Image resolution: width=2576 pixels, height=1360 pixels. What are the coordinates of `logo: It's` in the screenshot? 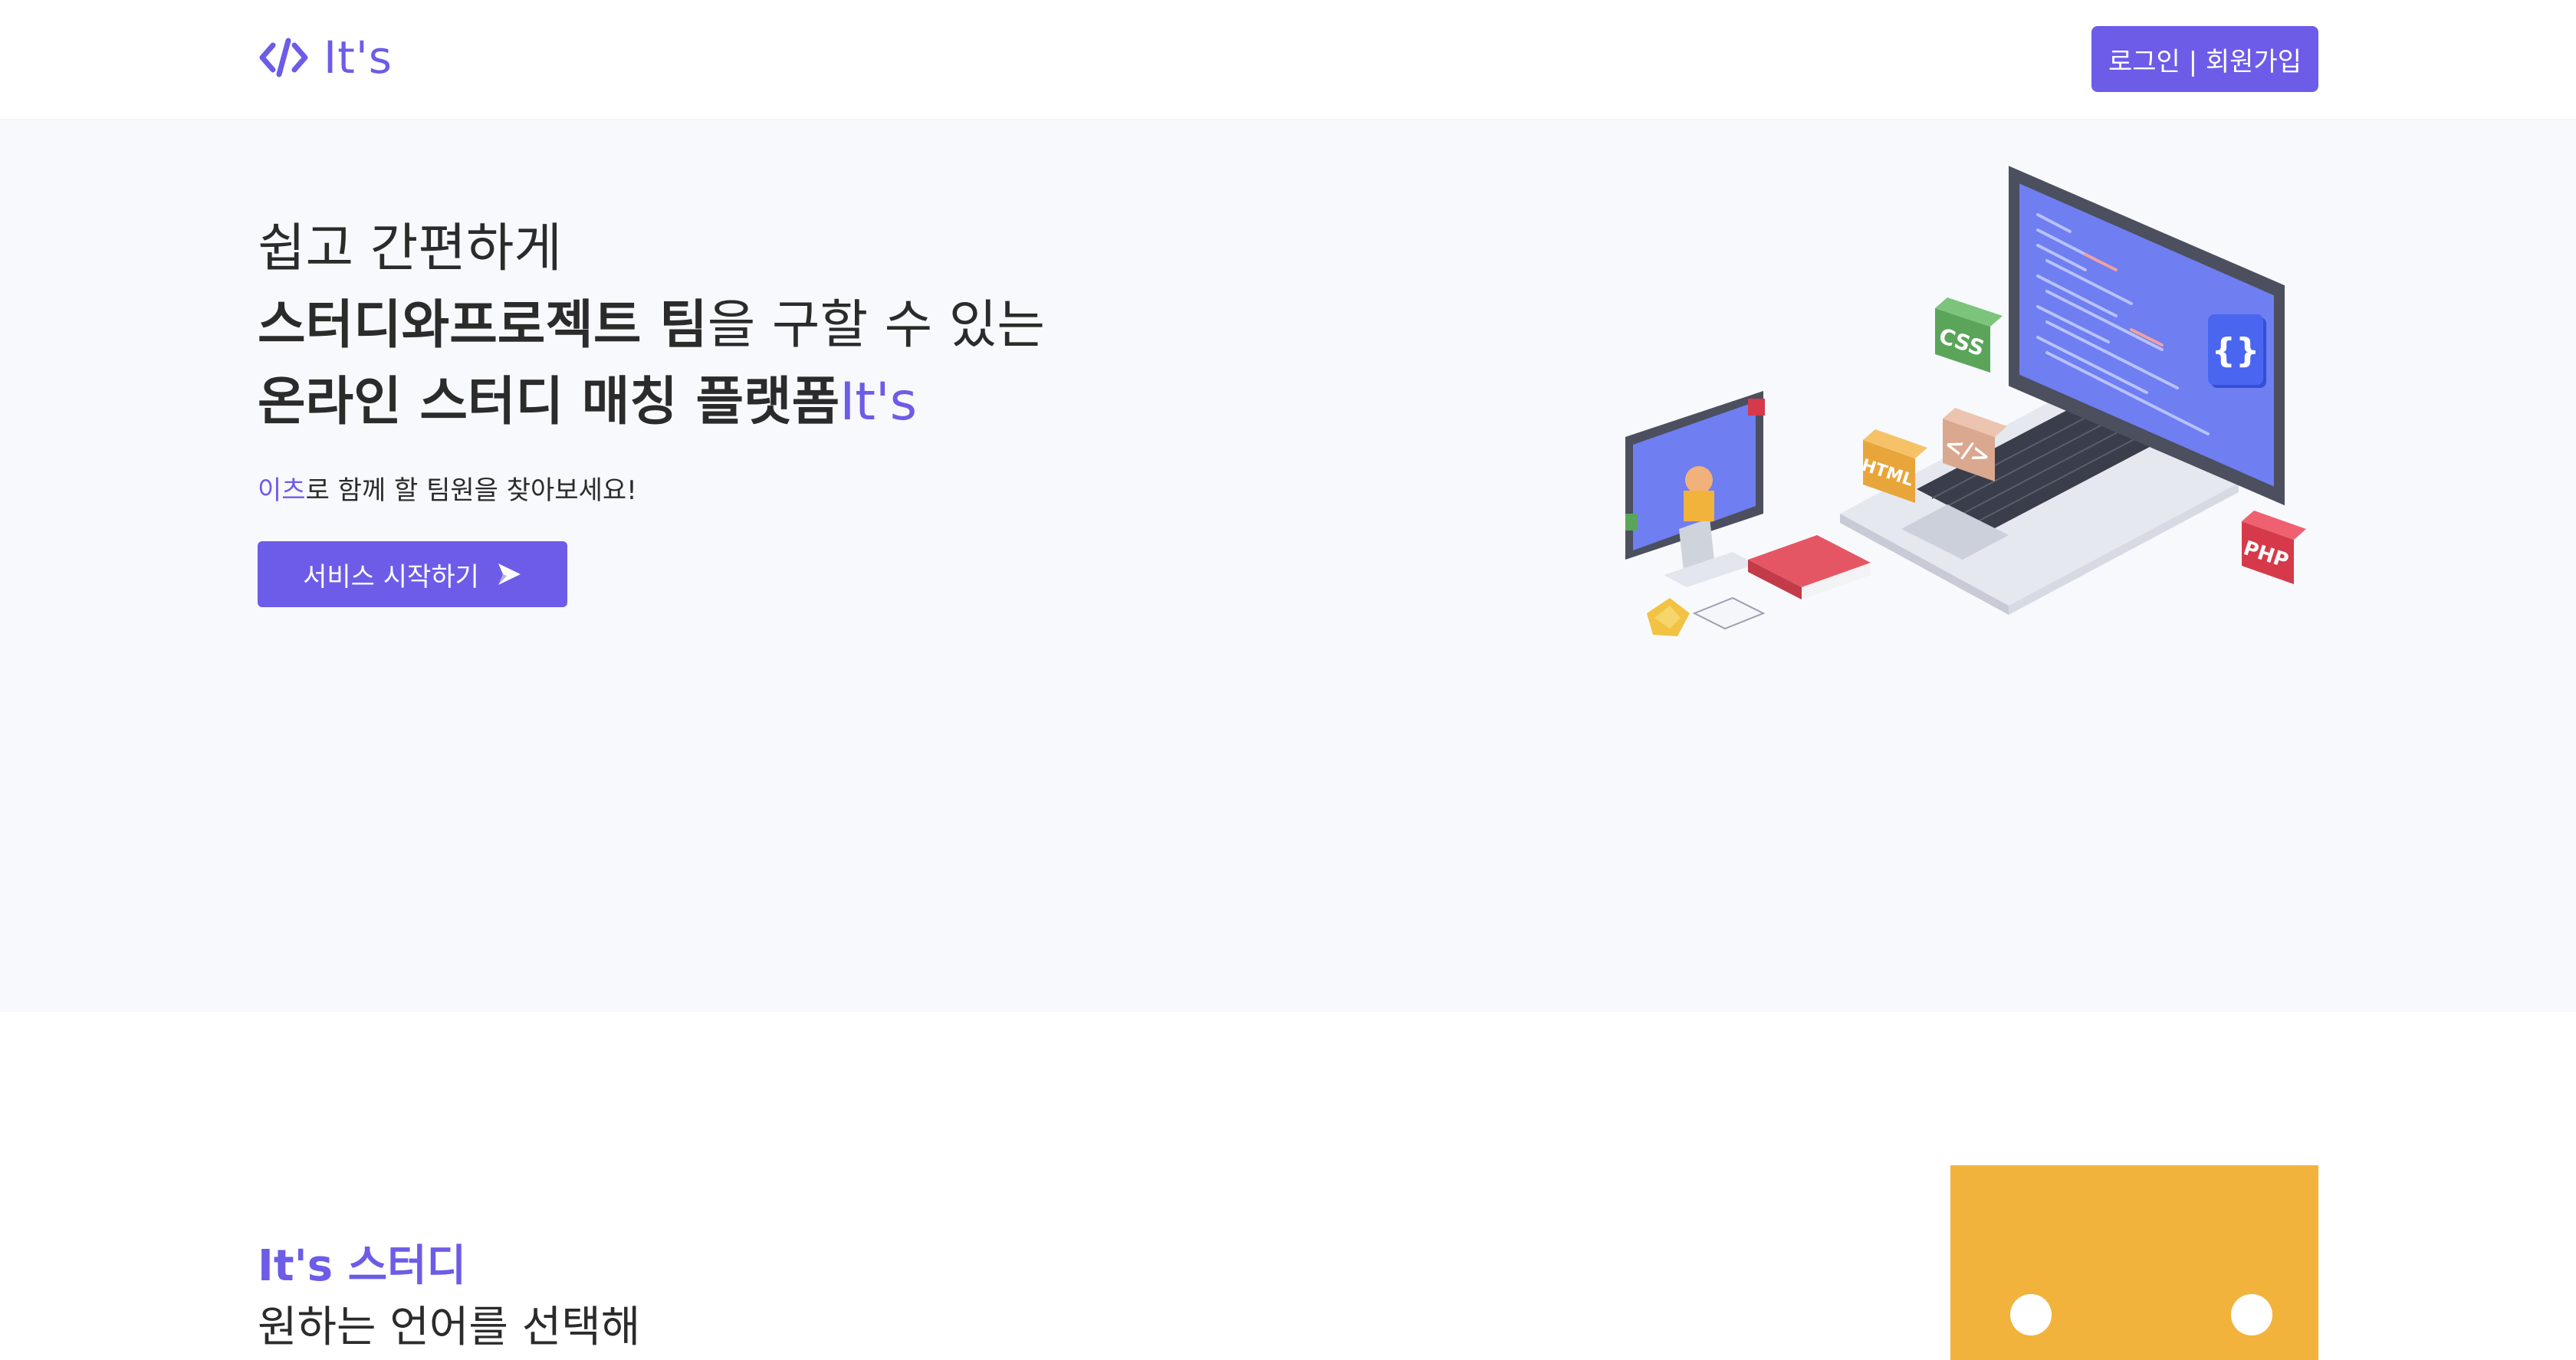 It's located at (326, 57).